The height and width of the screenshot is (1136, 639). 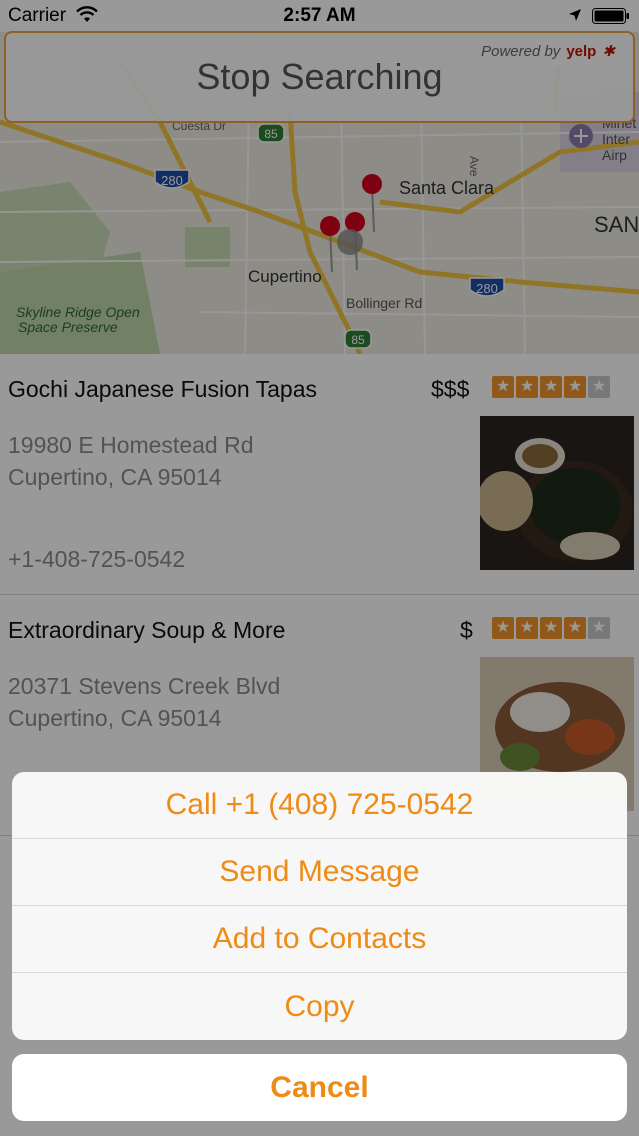 I want to click on call-button: Call +1 (408) 725-0542, so click(x=319, y=805).